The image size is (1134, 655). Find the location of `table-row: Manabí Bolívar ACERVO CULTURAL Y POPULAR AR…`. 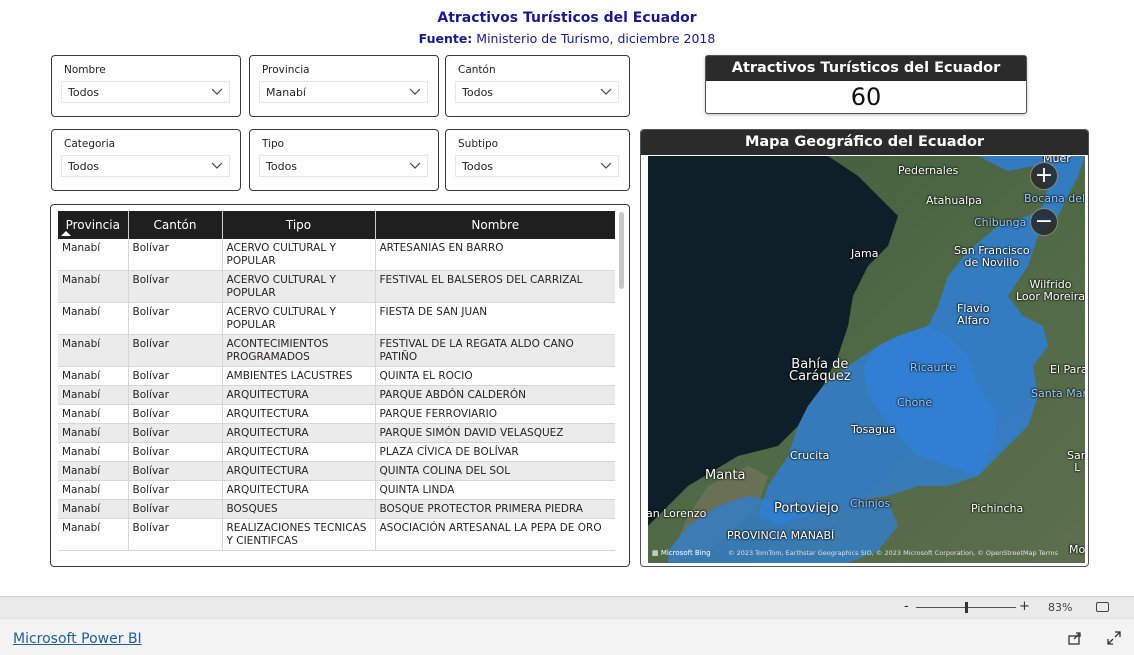

table-row: Manabí Bolívar ACERVO CULTURAL Y POPULAR AR… is located at coordinates (336, 255).